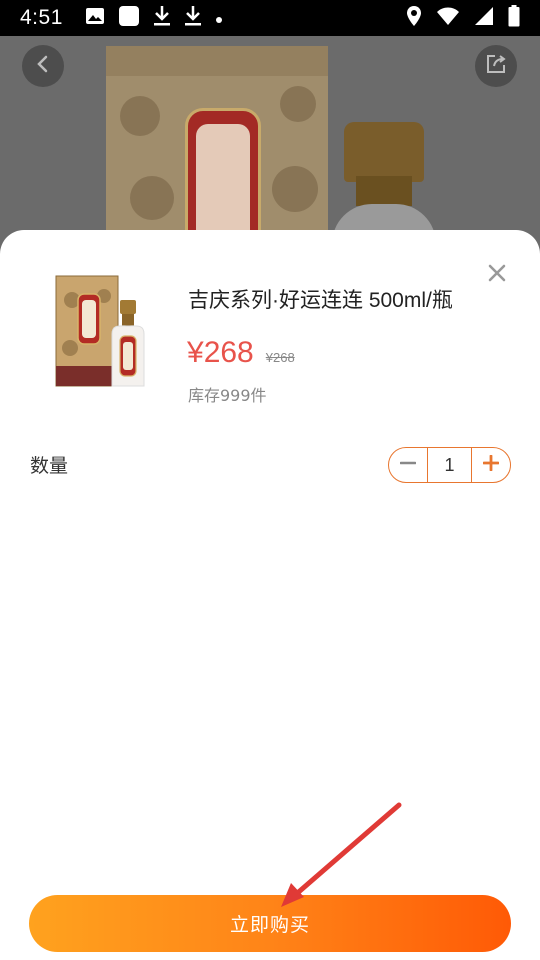 This screenshot has height=960, width=540. What do you see at coordinates (320, 300) in the screenshot?
I see `product-title: 吉庆系列·好运连连 500ml/瓶` at bounding box center [320, 300].